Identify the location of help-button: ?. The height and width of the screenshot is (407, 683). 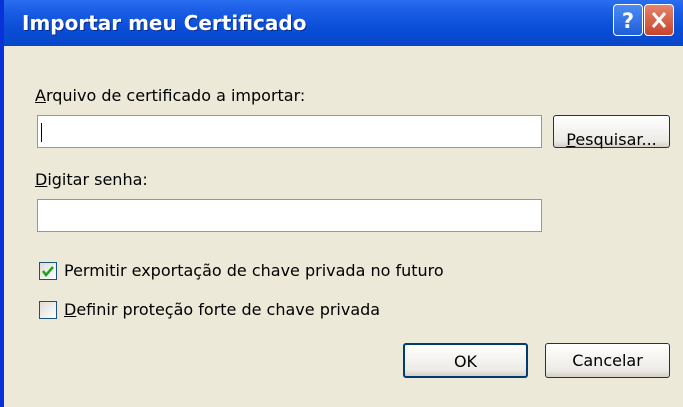
(628, 20).